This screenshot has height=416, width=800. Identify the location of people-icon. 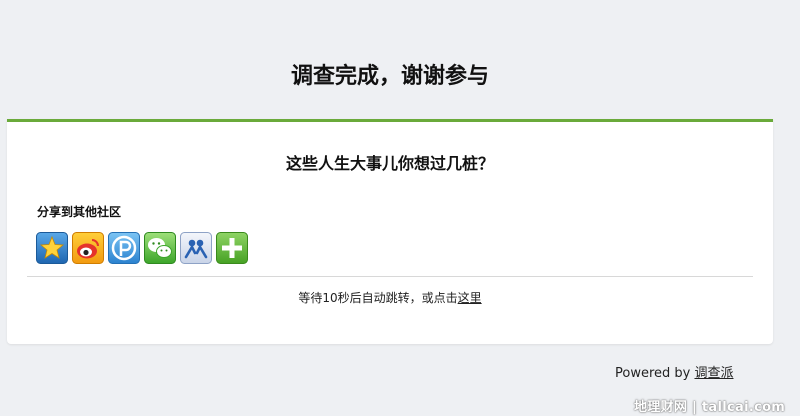
(196, 248).